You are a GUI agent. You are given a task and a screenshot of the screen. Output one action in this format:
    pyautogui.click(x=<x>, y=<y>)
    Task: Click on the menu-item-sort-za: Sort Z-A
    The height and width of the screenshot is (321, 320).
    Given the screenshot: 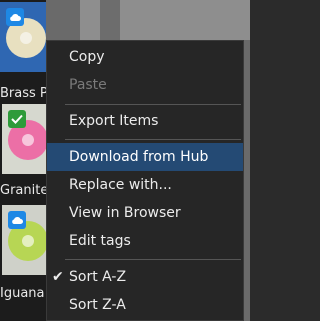 What is the action you would take?
    pyautogui.click(x=145, y=305)
    